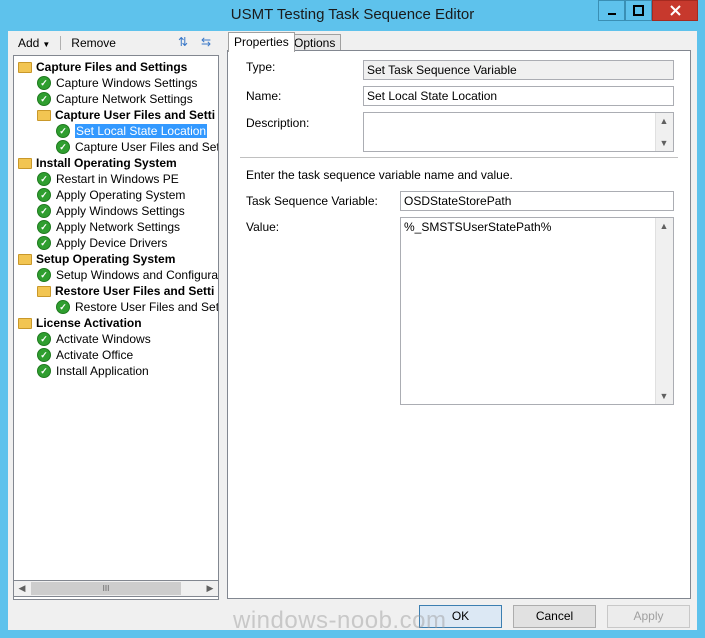 Image resolution: width=705 pixels, height=638 pixels. What do you see at coordinates (135, 291) in the screenshot?
I see `tree-node-label: Restore User Files and Setti` at bounding box center [135, 291].